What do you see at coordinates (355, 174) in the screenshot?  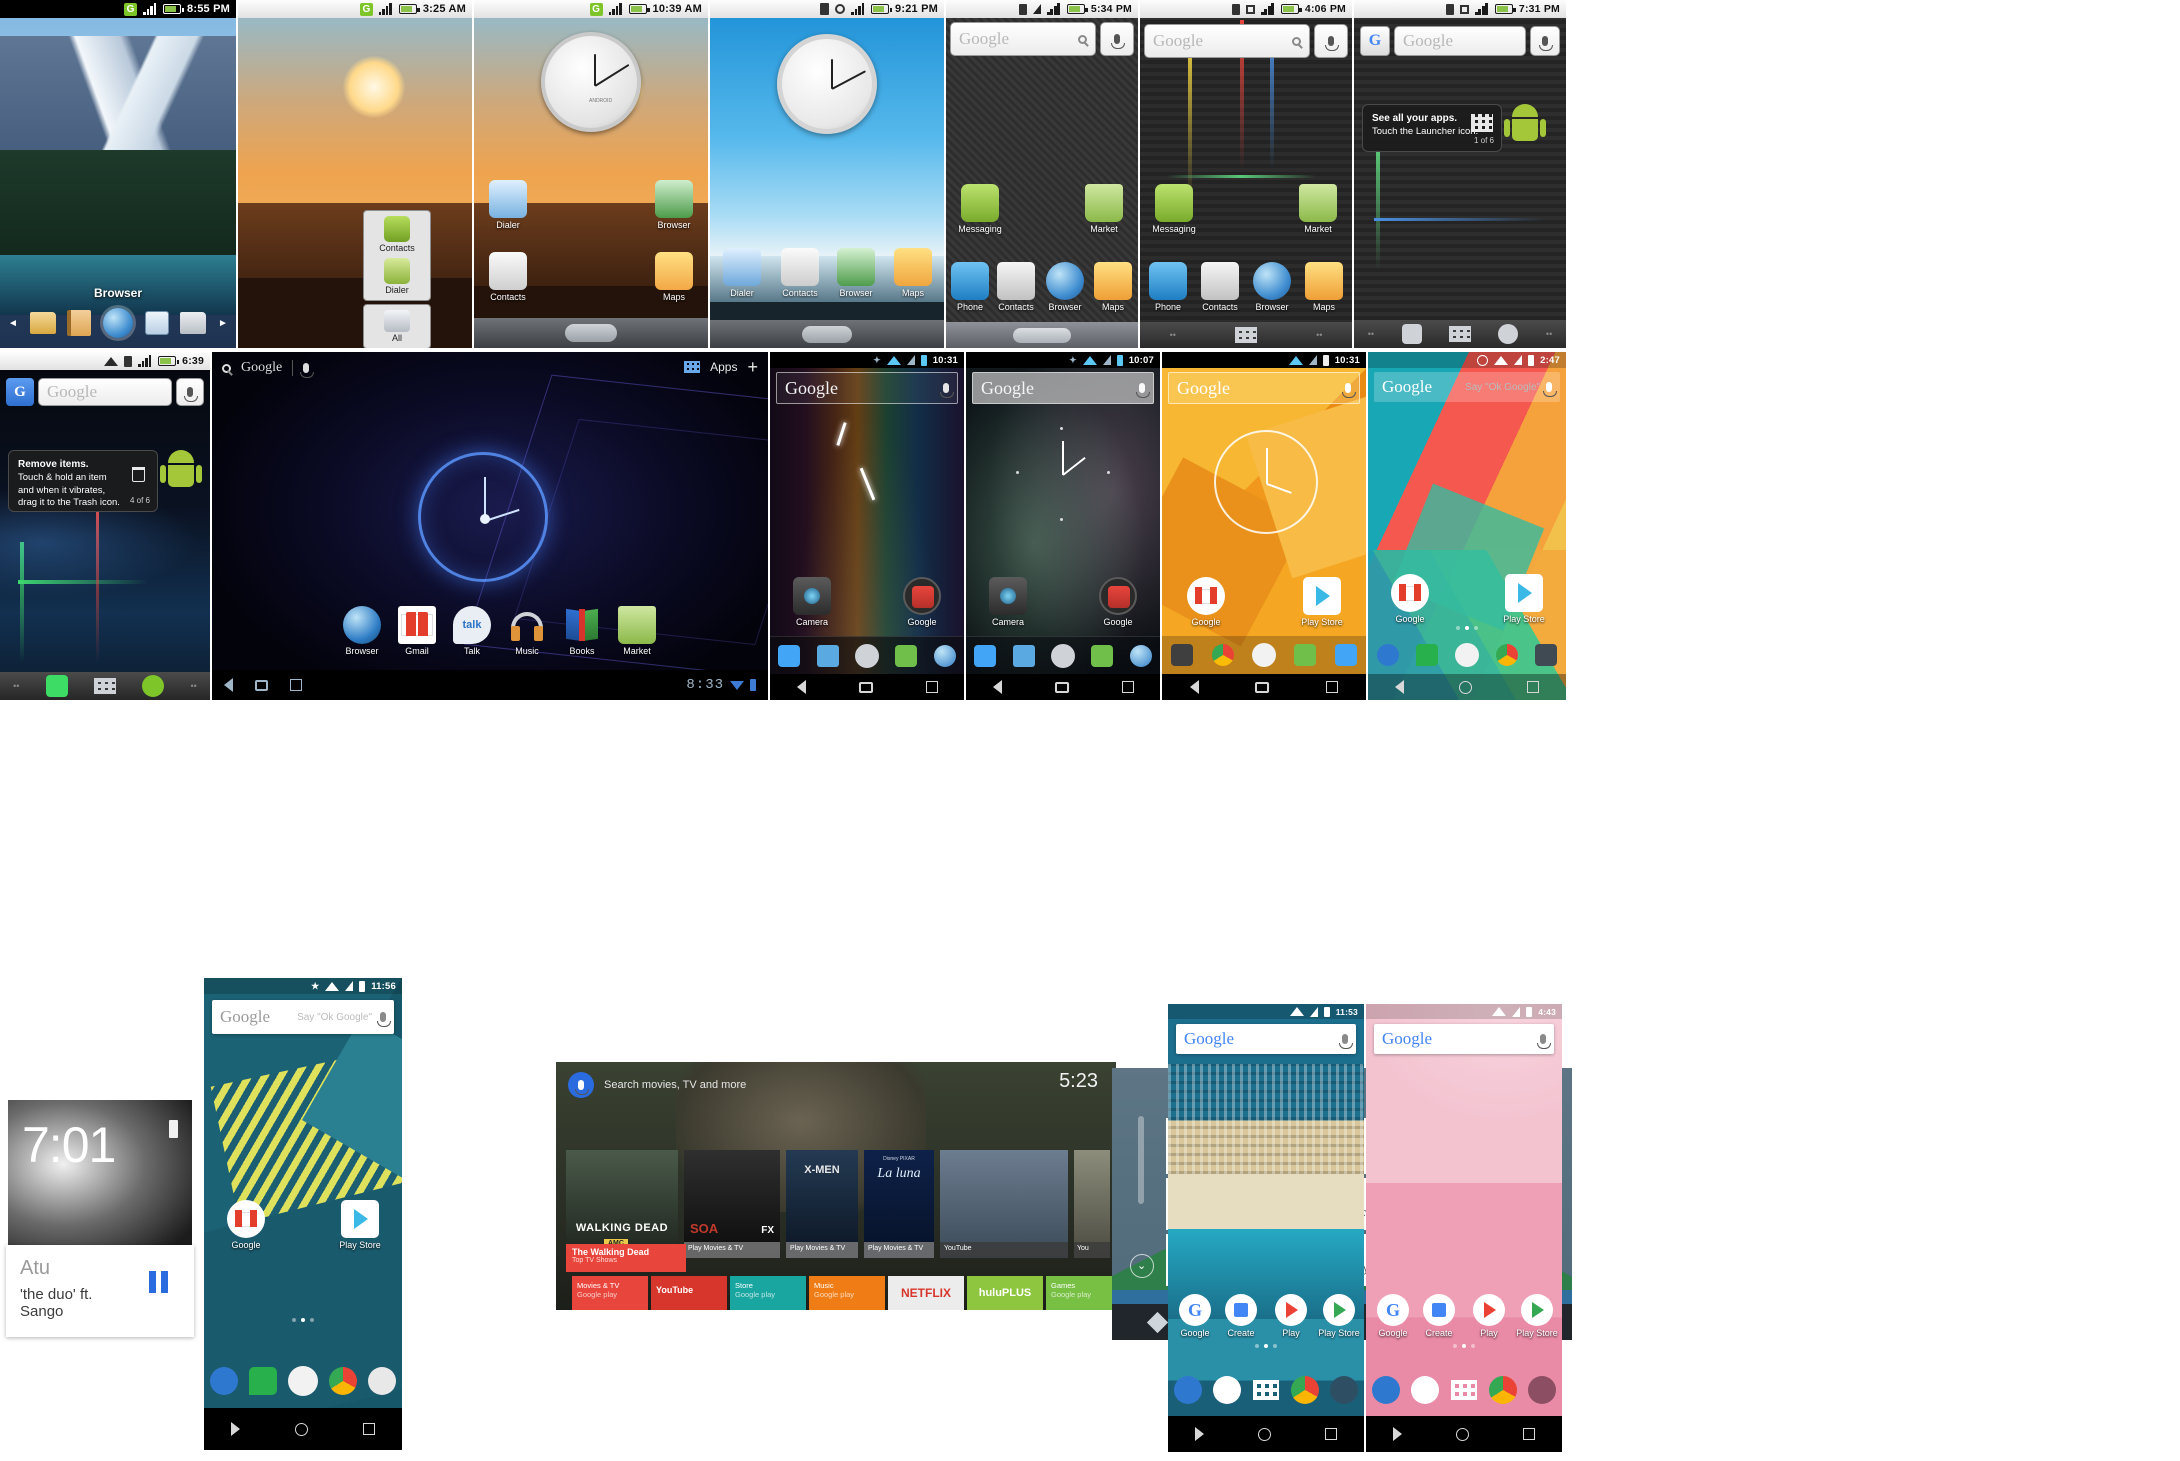 I see `panel-android-1-5: G 3:25 AM Contacts Dialer All` at bounding box center [355, 174].